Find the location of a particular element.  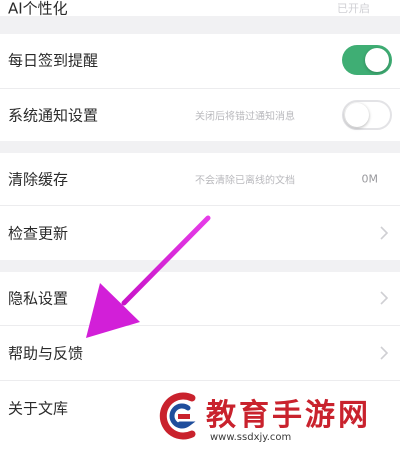

watermark-url: www.ssdxjy.com is located at coordinates (251, 437).